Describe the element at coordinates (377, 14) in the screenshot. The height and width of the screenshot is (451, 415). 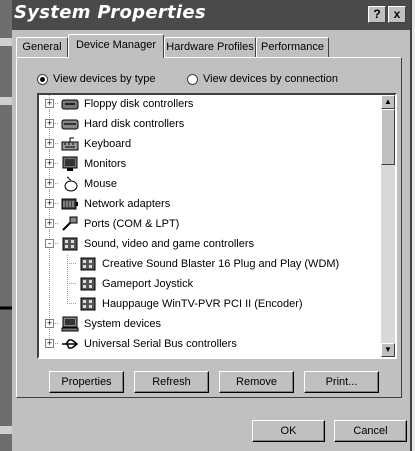
I see `help-button: ?` at that location.